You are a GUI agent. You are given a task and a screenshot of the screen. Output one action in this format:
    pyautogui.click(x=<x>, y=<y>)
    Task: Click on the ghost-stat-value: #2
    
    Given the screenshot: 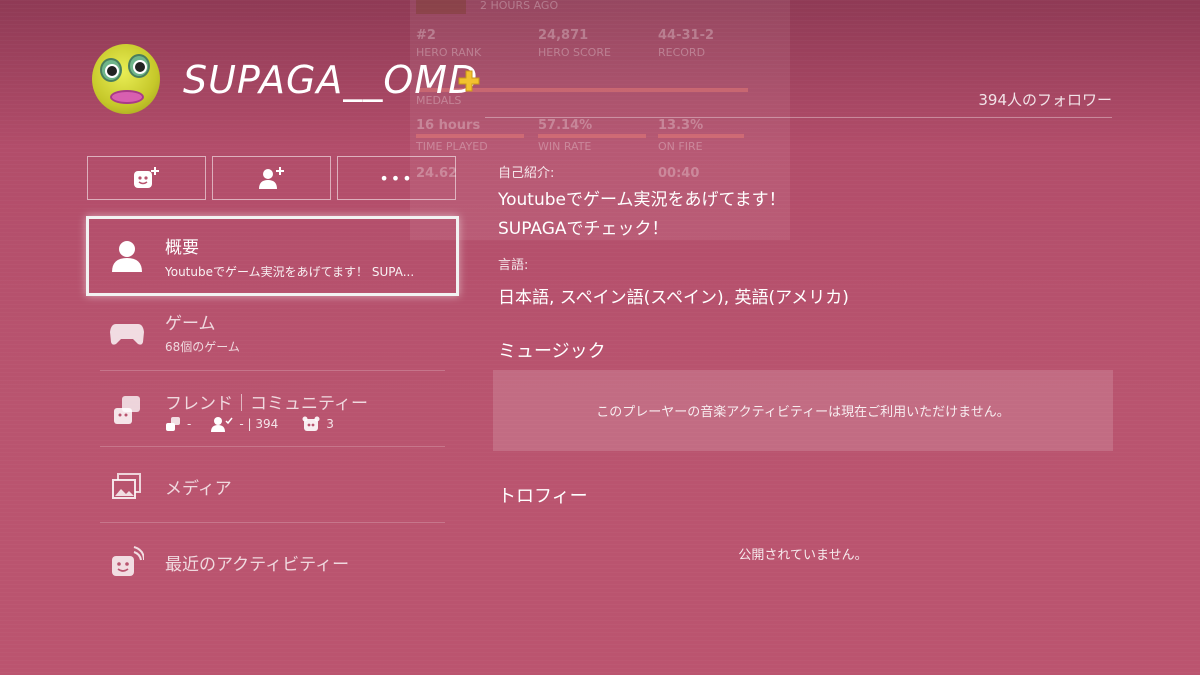 What is the action you would take?
    pyautogui.click(x=426, y=35)
    